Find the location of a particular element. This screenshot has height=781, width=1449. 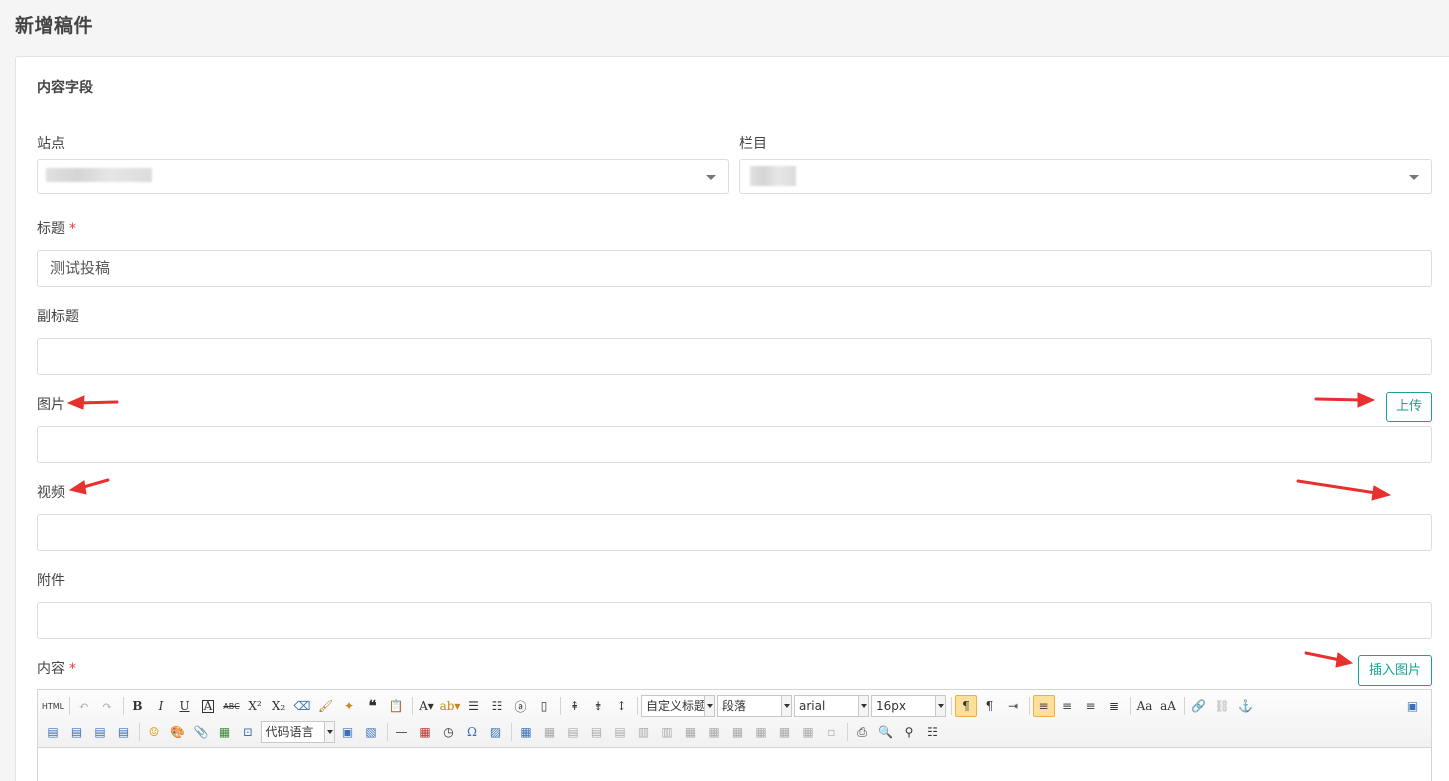

preview-icon: 🔍 is located at coordinates (886, 732).